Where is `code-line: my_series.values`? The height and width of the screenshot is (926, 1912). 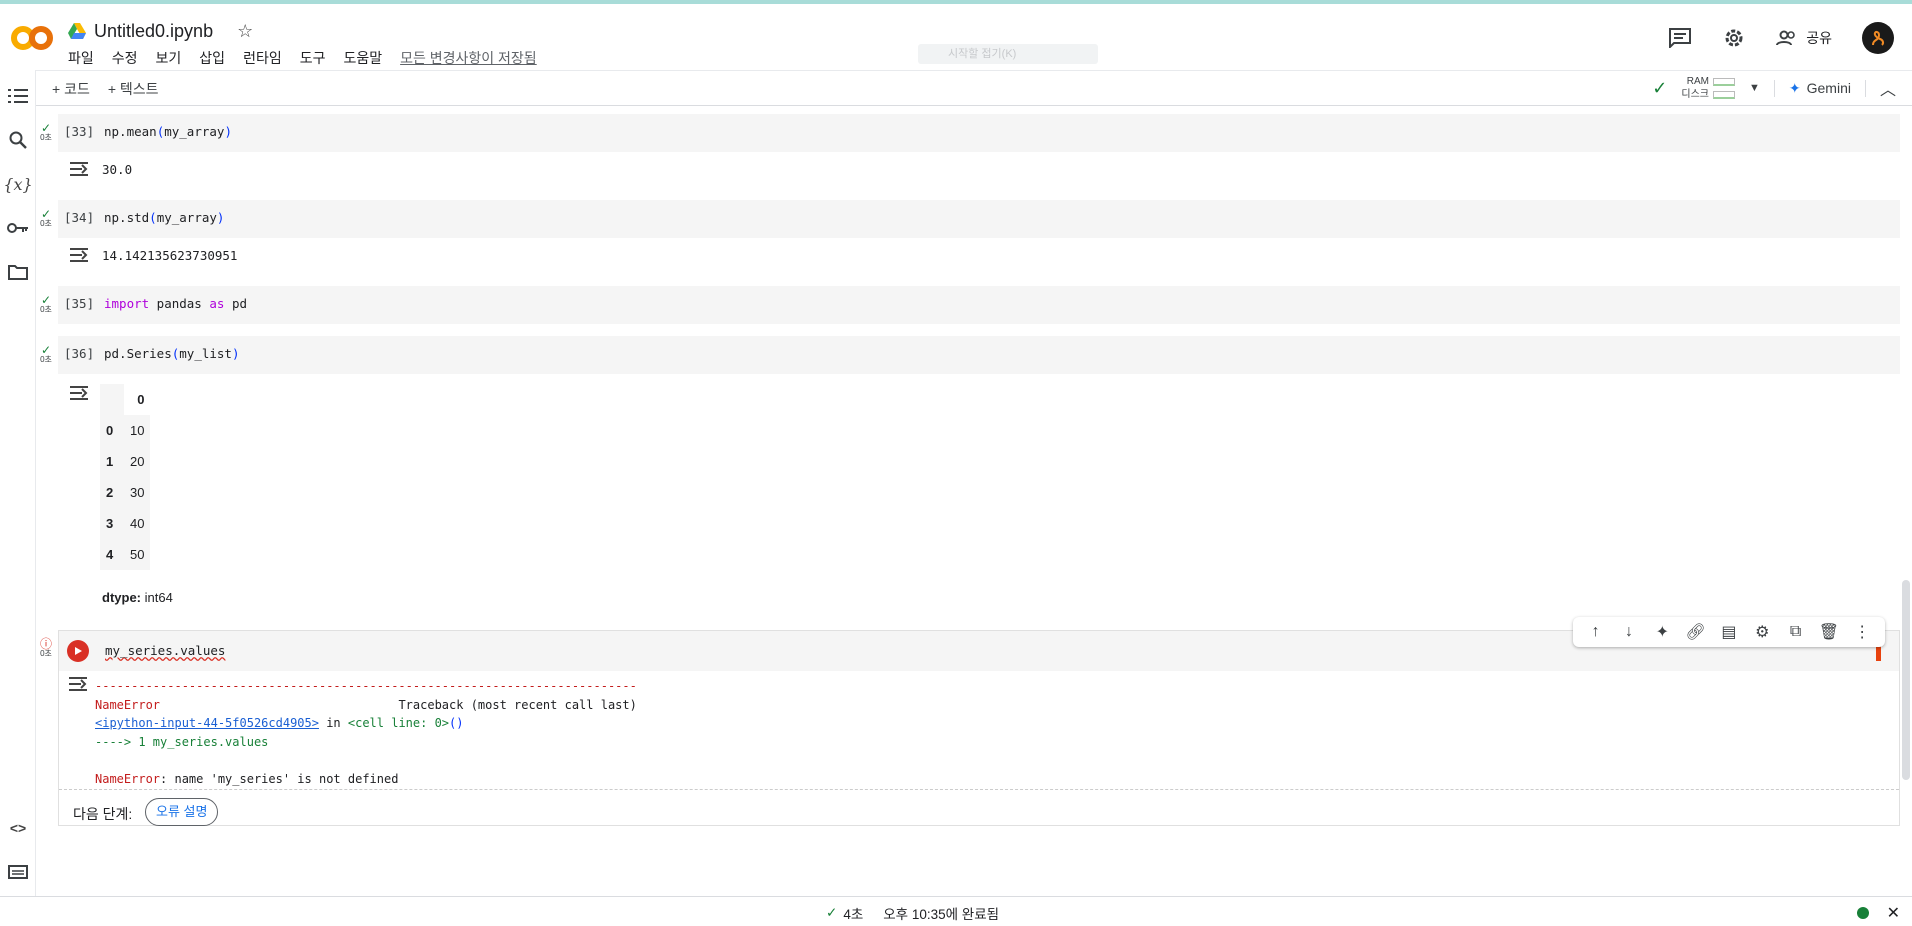 code-line: my_series.values is located at coordinates (165, 650).